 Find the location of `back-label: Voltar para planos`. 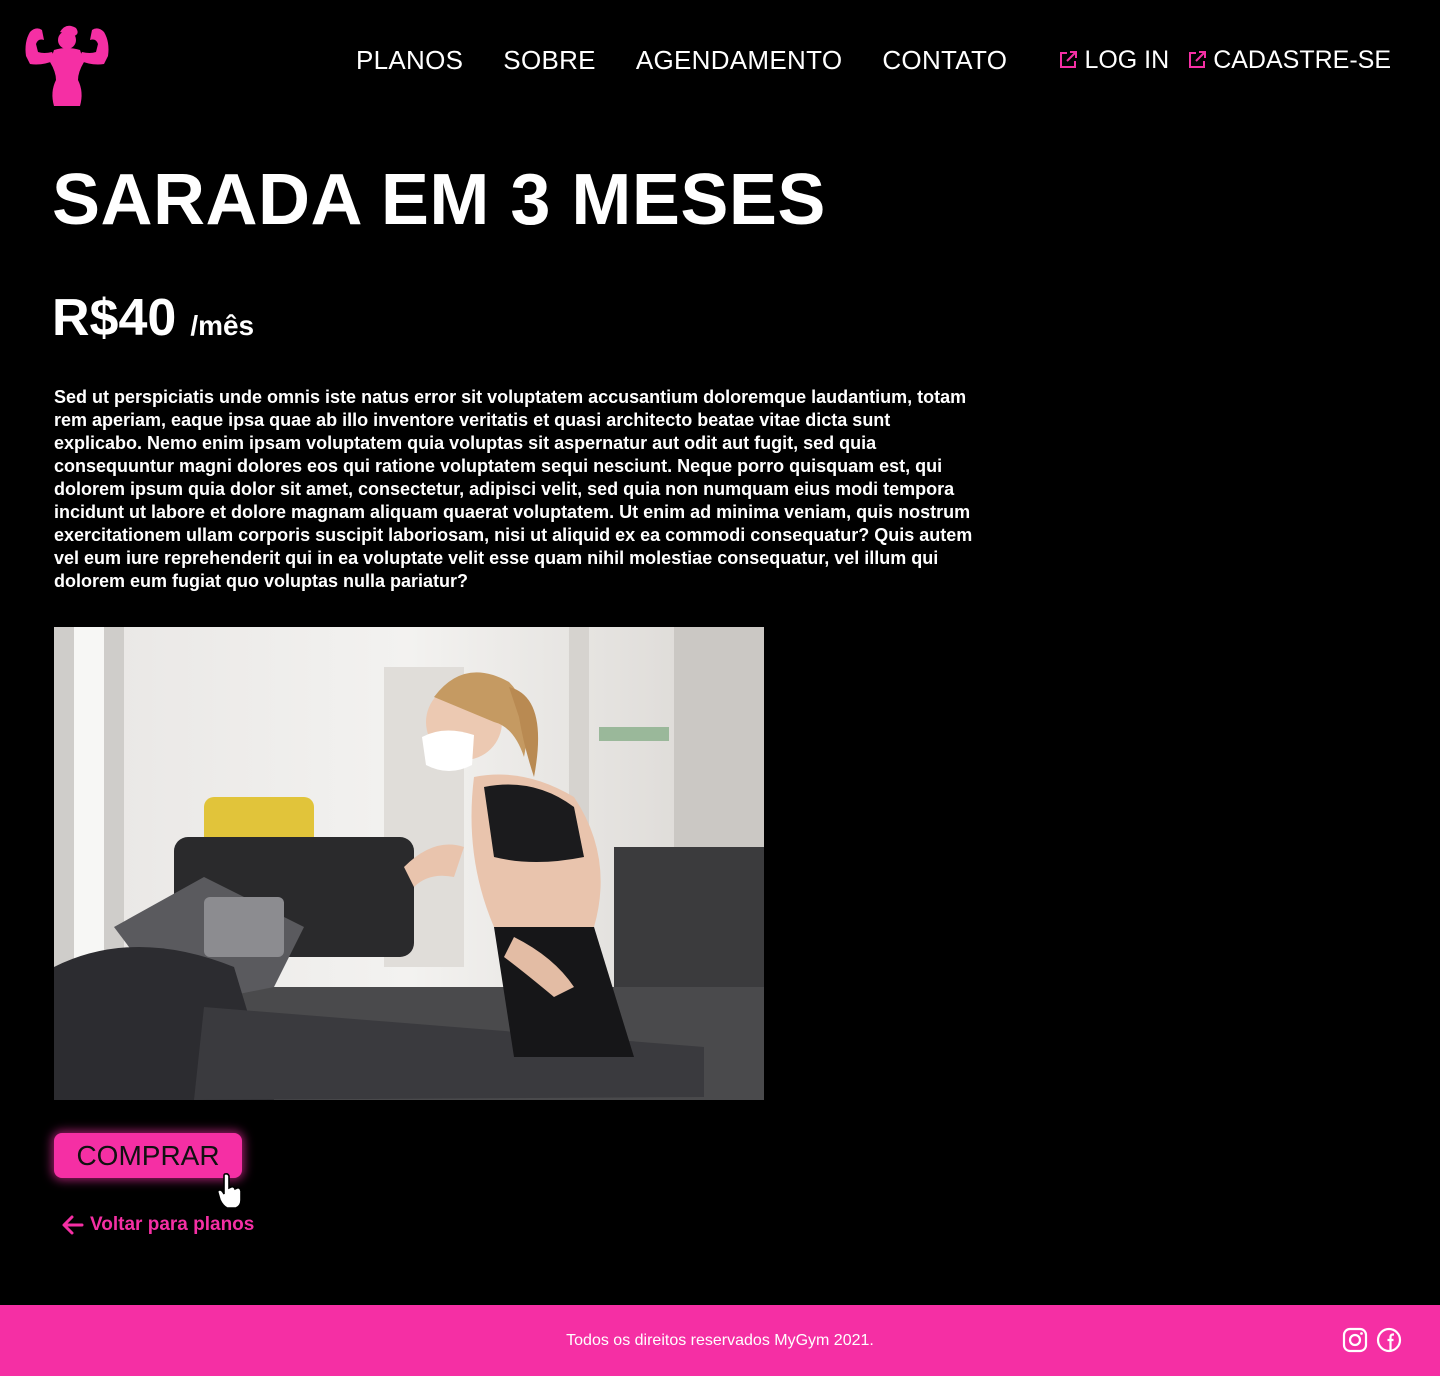

back-label: Voltar para planos is located at coordinates (172, 1224).